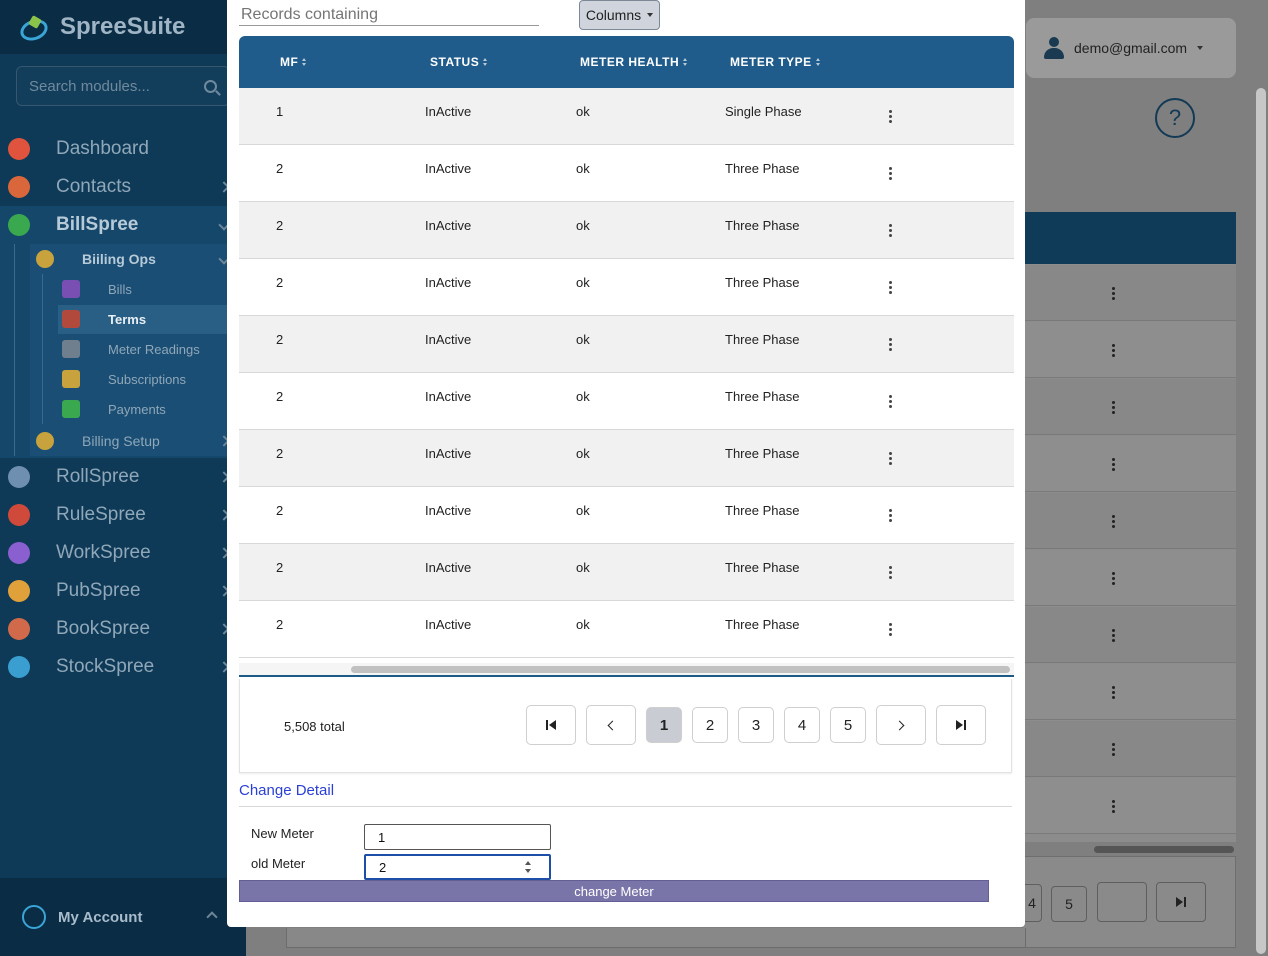  What do you see at coordinates (282, 833) in the screenshot?
I see `new-meter-label: New Meter` at bounding box center [282, 833].